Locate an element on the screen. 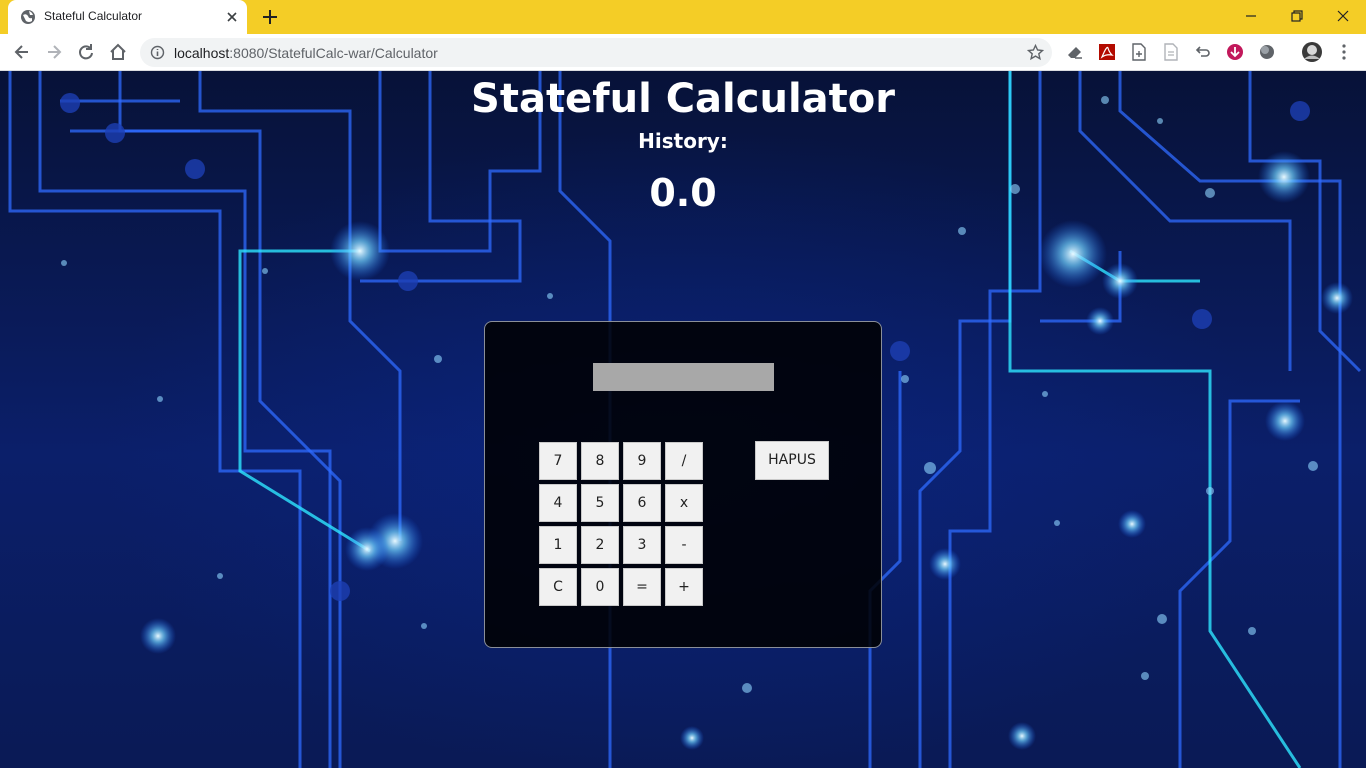 Image resolution: width=1366 pixels, height=768 pixels. key-multiply: x is located at coordinates (684, 503).